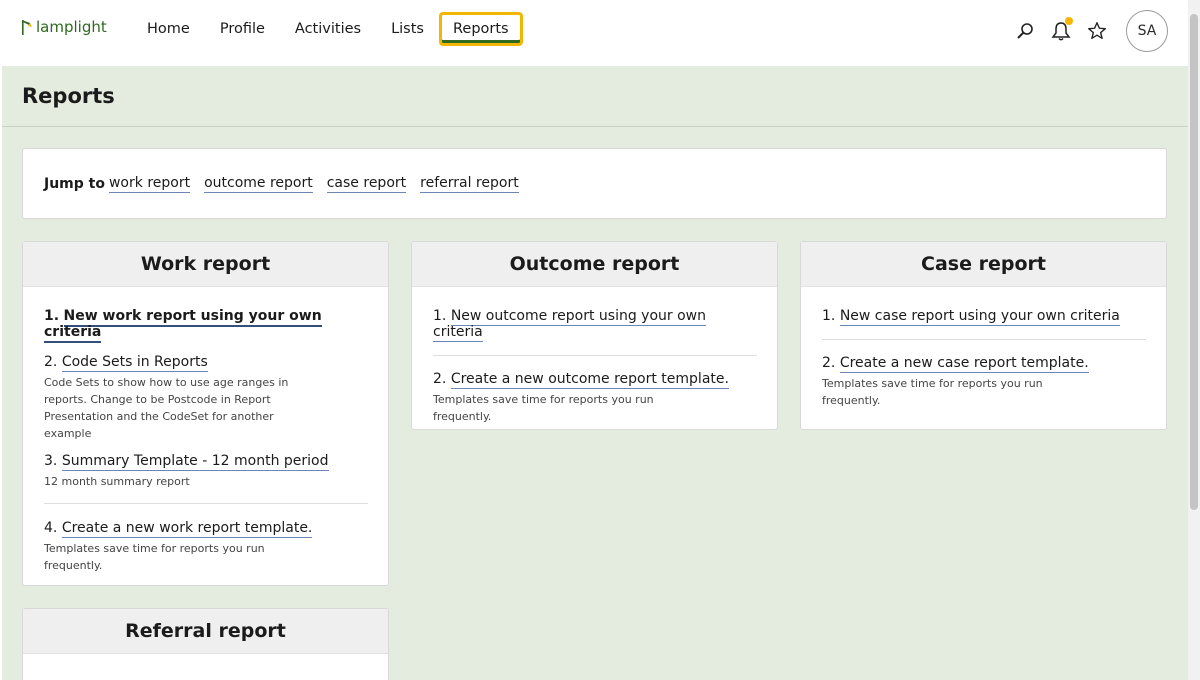 The width and height of the screenshot is (1200, 680). Describe the element at coordinates (1025, 31) in the screenshot. I see `search-icon` at that location.